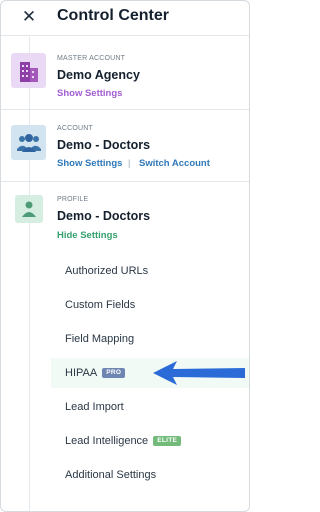  I want to click on menu-item-label: Custom Fields, so click(100, 305).